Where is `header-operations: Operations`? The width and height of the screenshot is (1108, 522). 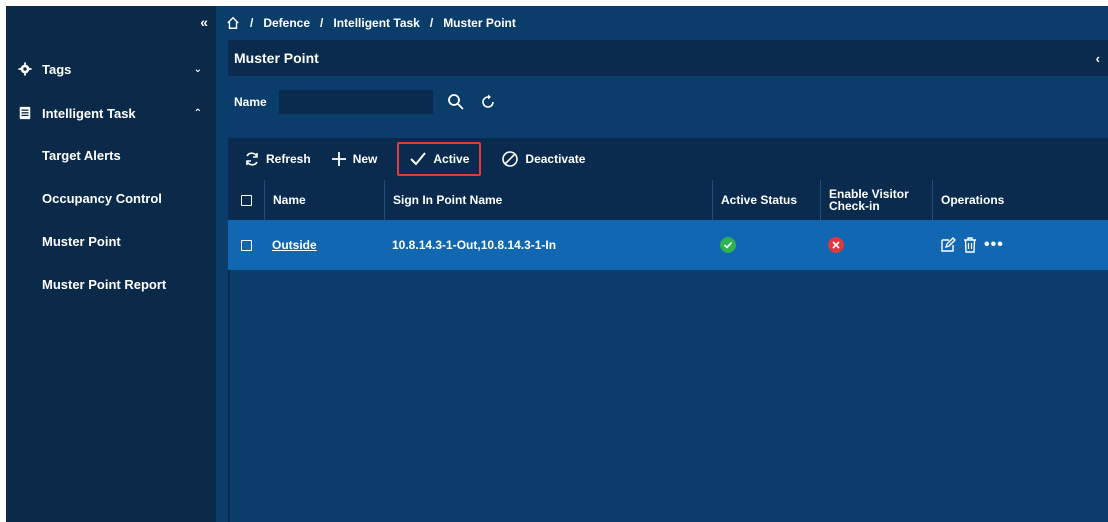
header-operations: Operations is located at coordinates (1020, 200).